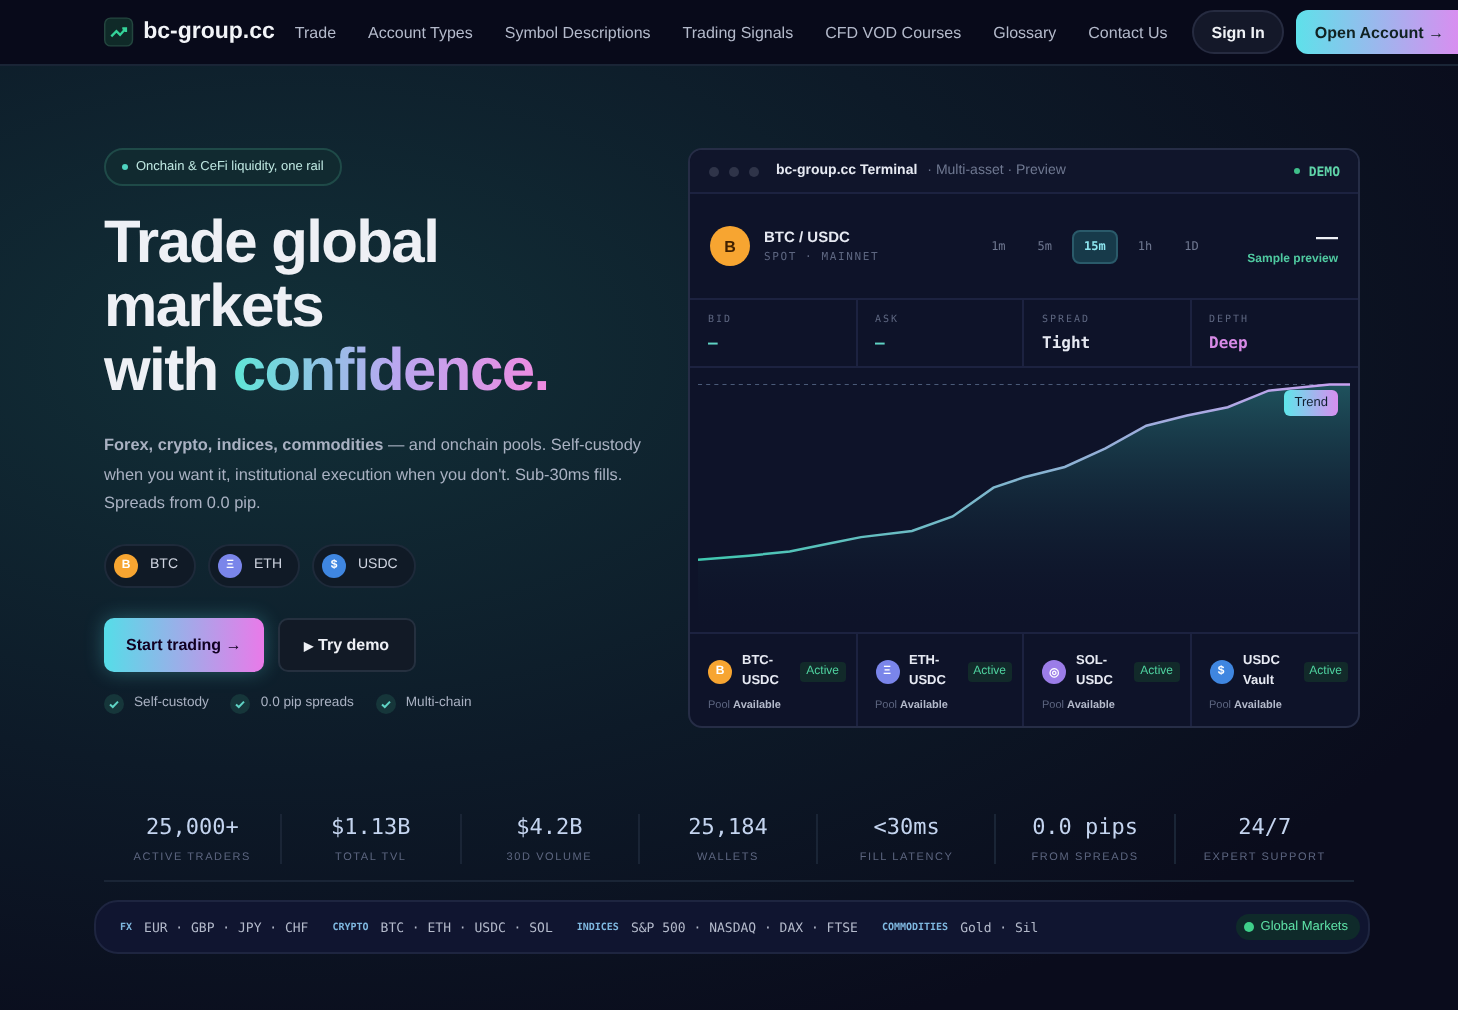 The image size is (1458, 1010). What do you see at coordinates (1025, 32) in the screenshot?
I see `nav-link: Glossary` at bounding box center [1025, 32].